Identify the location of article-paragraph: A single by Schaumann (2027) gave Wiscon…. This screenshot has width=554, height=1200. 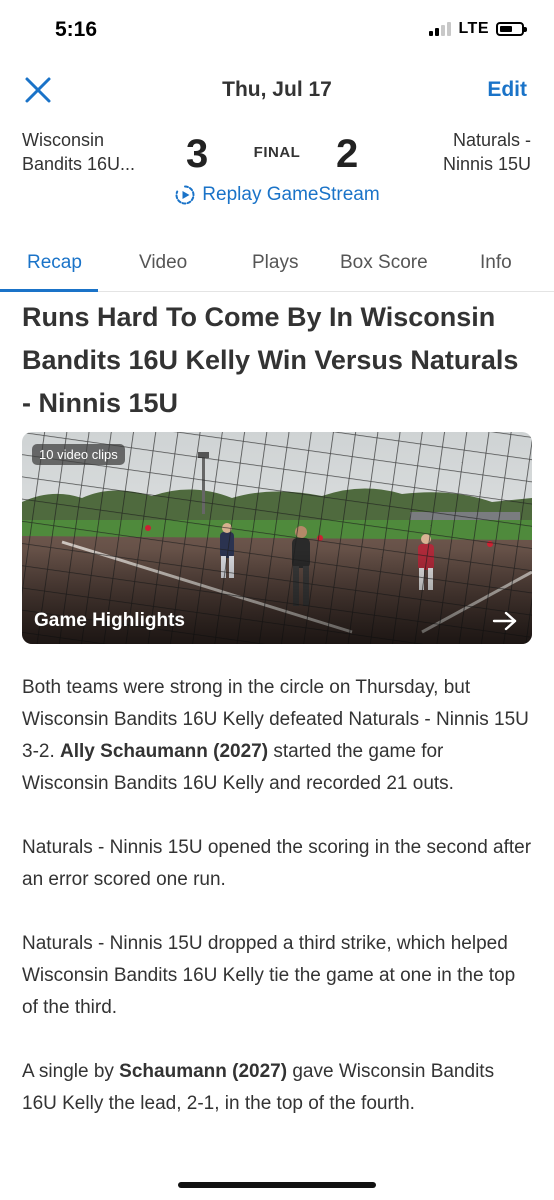
(278, 1088).